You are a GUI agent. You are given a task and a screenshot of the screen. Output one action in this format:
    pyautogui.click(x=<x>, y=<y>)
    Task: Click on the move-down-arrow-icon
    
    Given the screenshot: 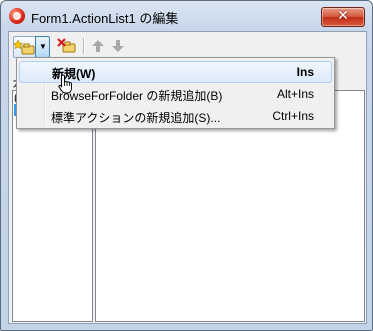 What is the action you would take?
    pyautogui.click(x=118, y=46)
    